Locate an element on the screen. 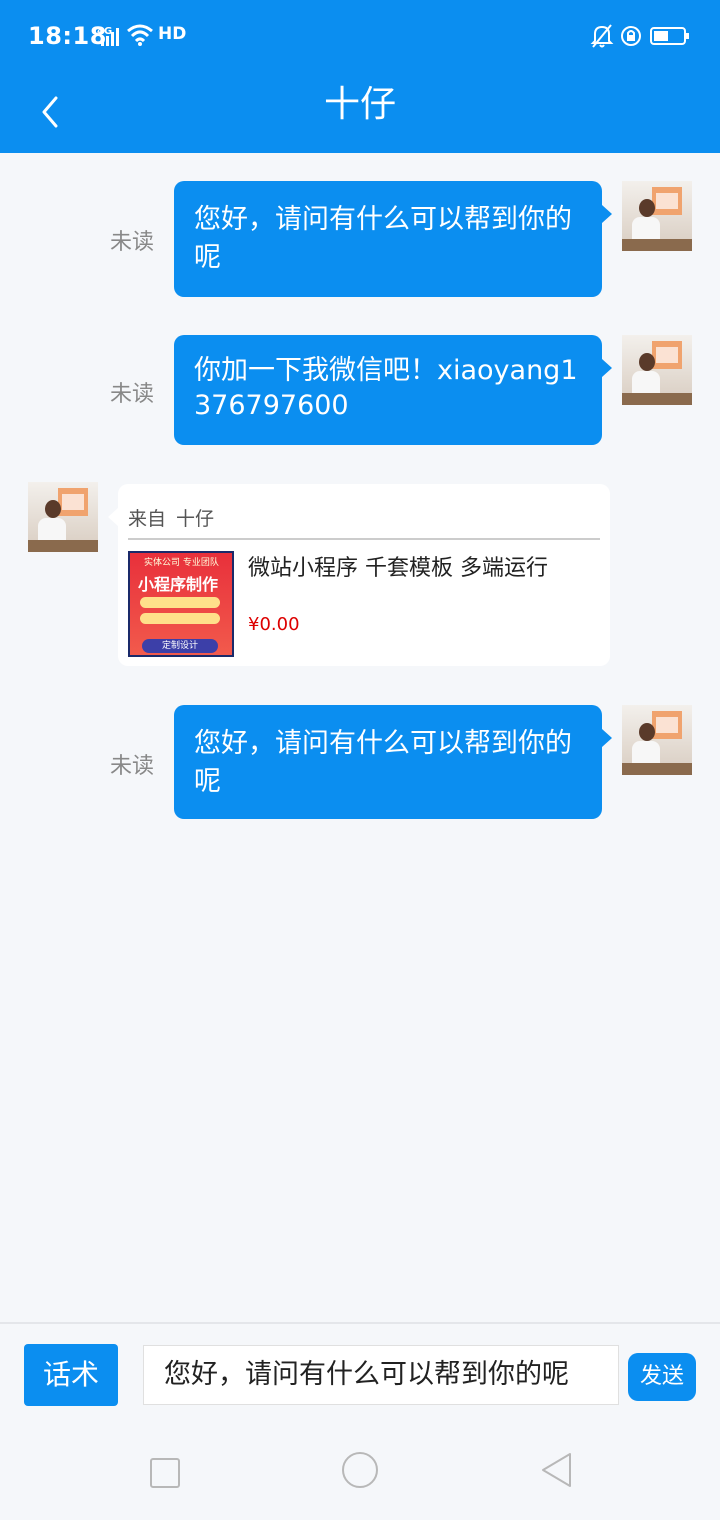  chat-header: 十仔 is located at coordinates (360, 112).